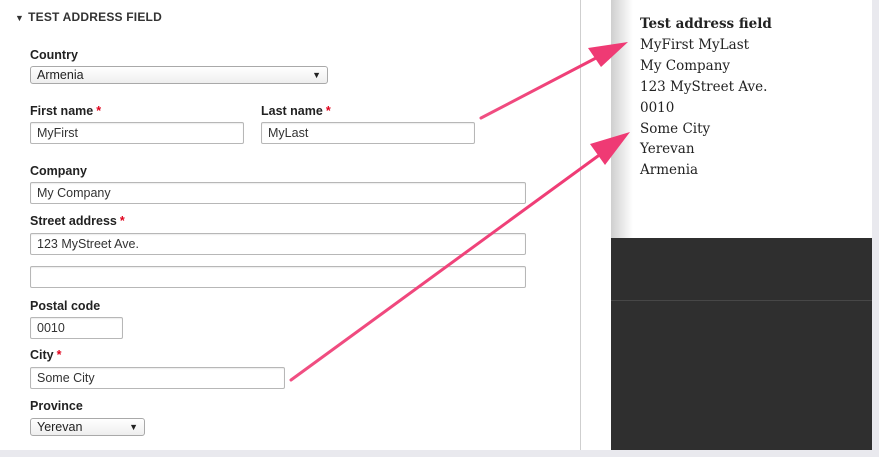 This screenshot has height=457, width=879. What do you see at coordinates (553, 81) in the screenshot?
I see `arrow-lastname-to-name` at bounding box center [553, 81].